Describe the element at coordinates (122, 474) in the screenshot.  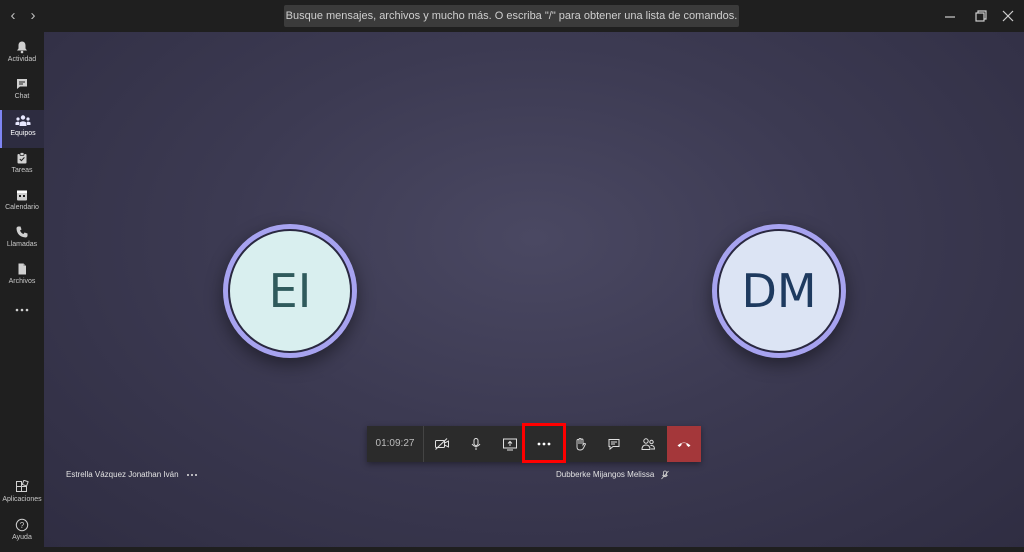
I see `participant-name: Estrella Vázquez Jonathan Iván` at that location.